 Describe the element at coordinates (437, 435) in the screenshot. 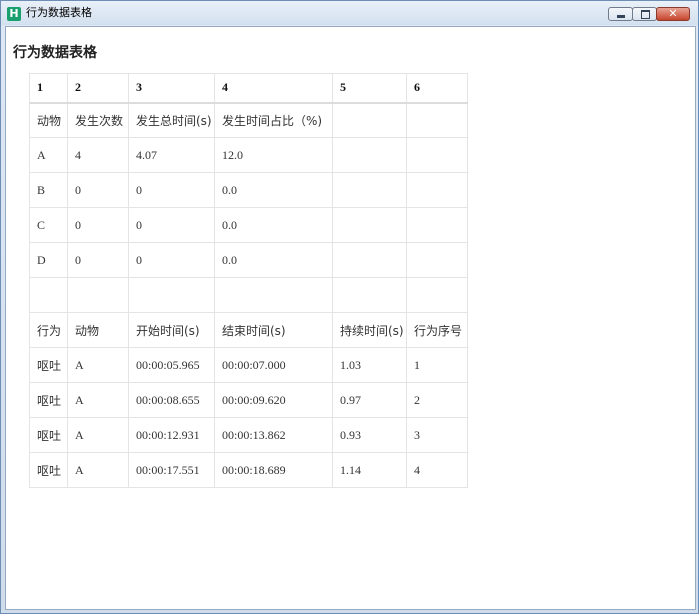

I see `table-cell: 3` at that location.